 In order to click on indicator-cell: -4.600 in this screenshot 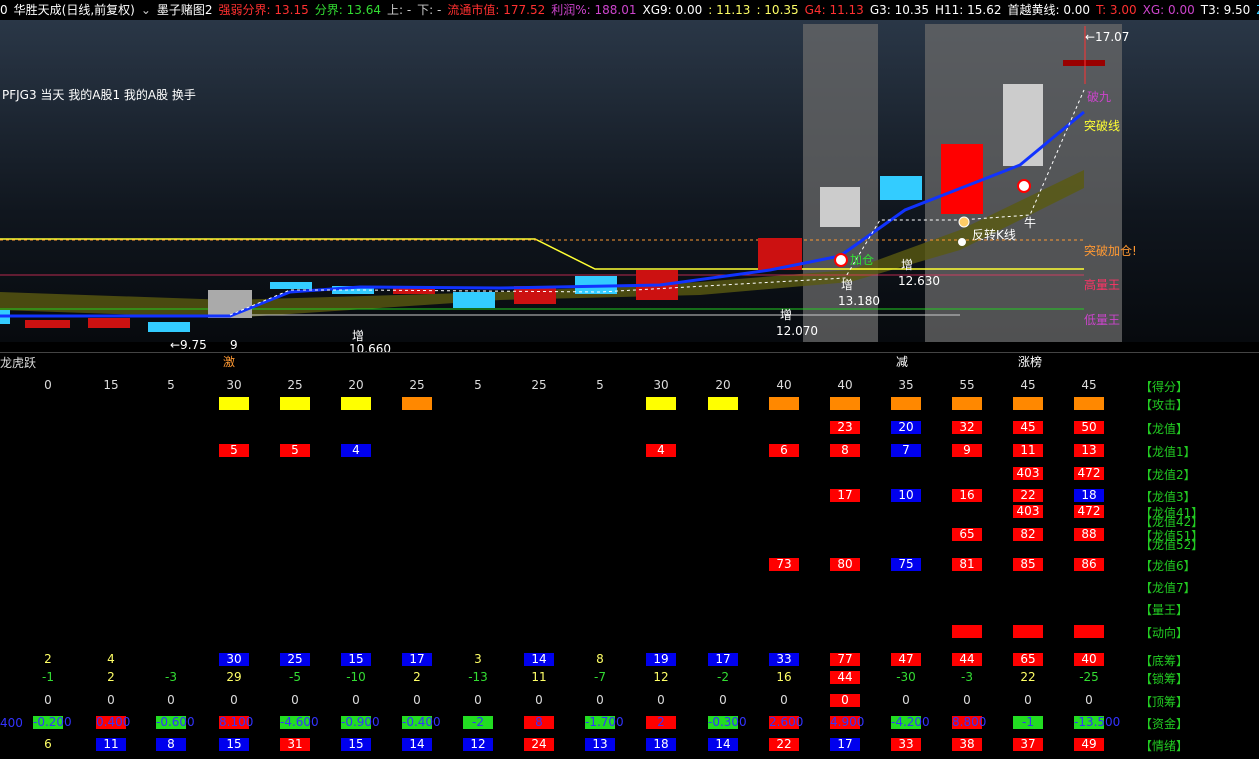, I will do `click(299, 722)`.